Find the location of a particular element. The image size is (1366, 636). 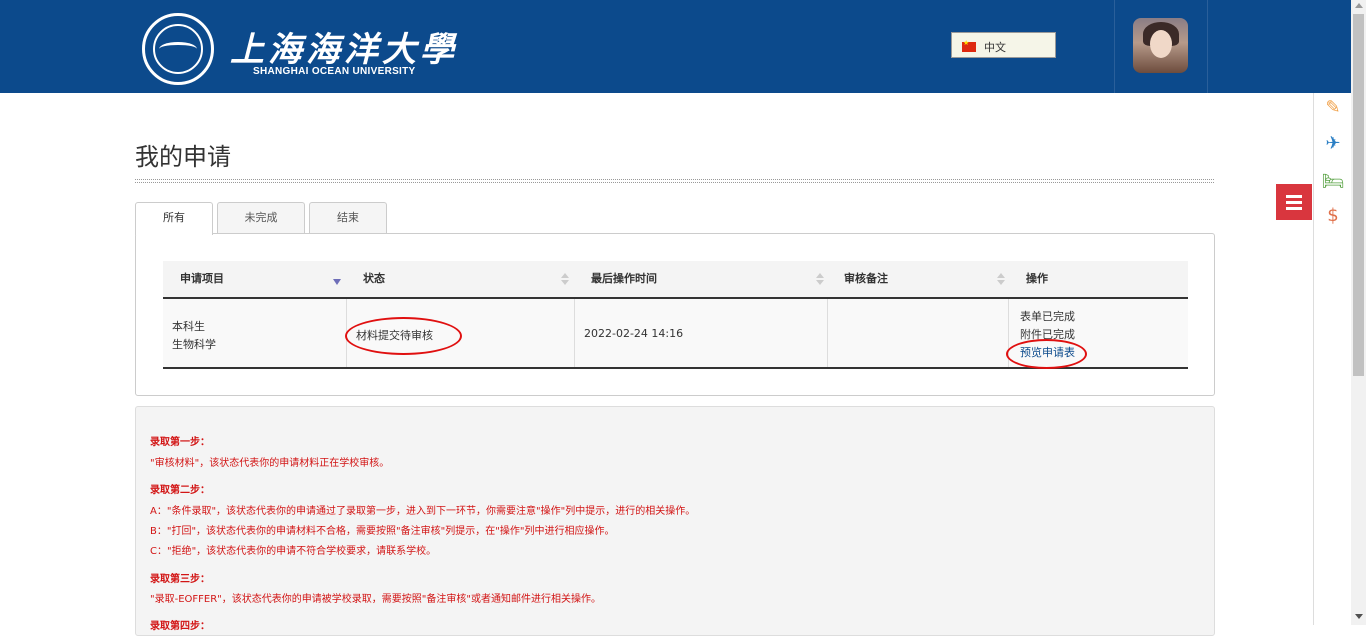

side-tool-payment: $ is located at coordinates (1333, 220).